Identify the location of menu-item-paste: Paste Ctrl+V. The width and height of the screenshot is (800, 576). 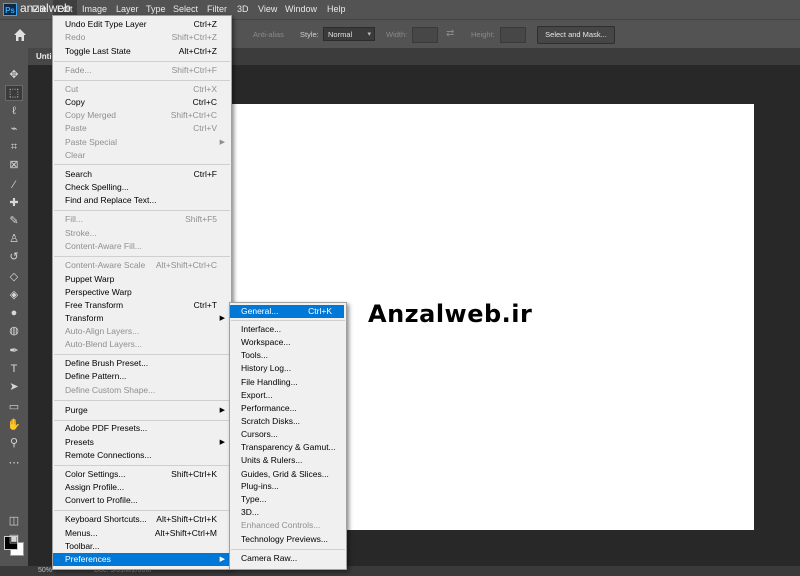
(141, 128).